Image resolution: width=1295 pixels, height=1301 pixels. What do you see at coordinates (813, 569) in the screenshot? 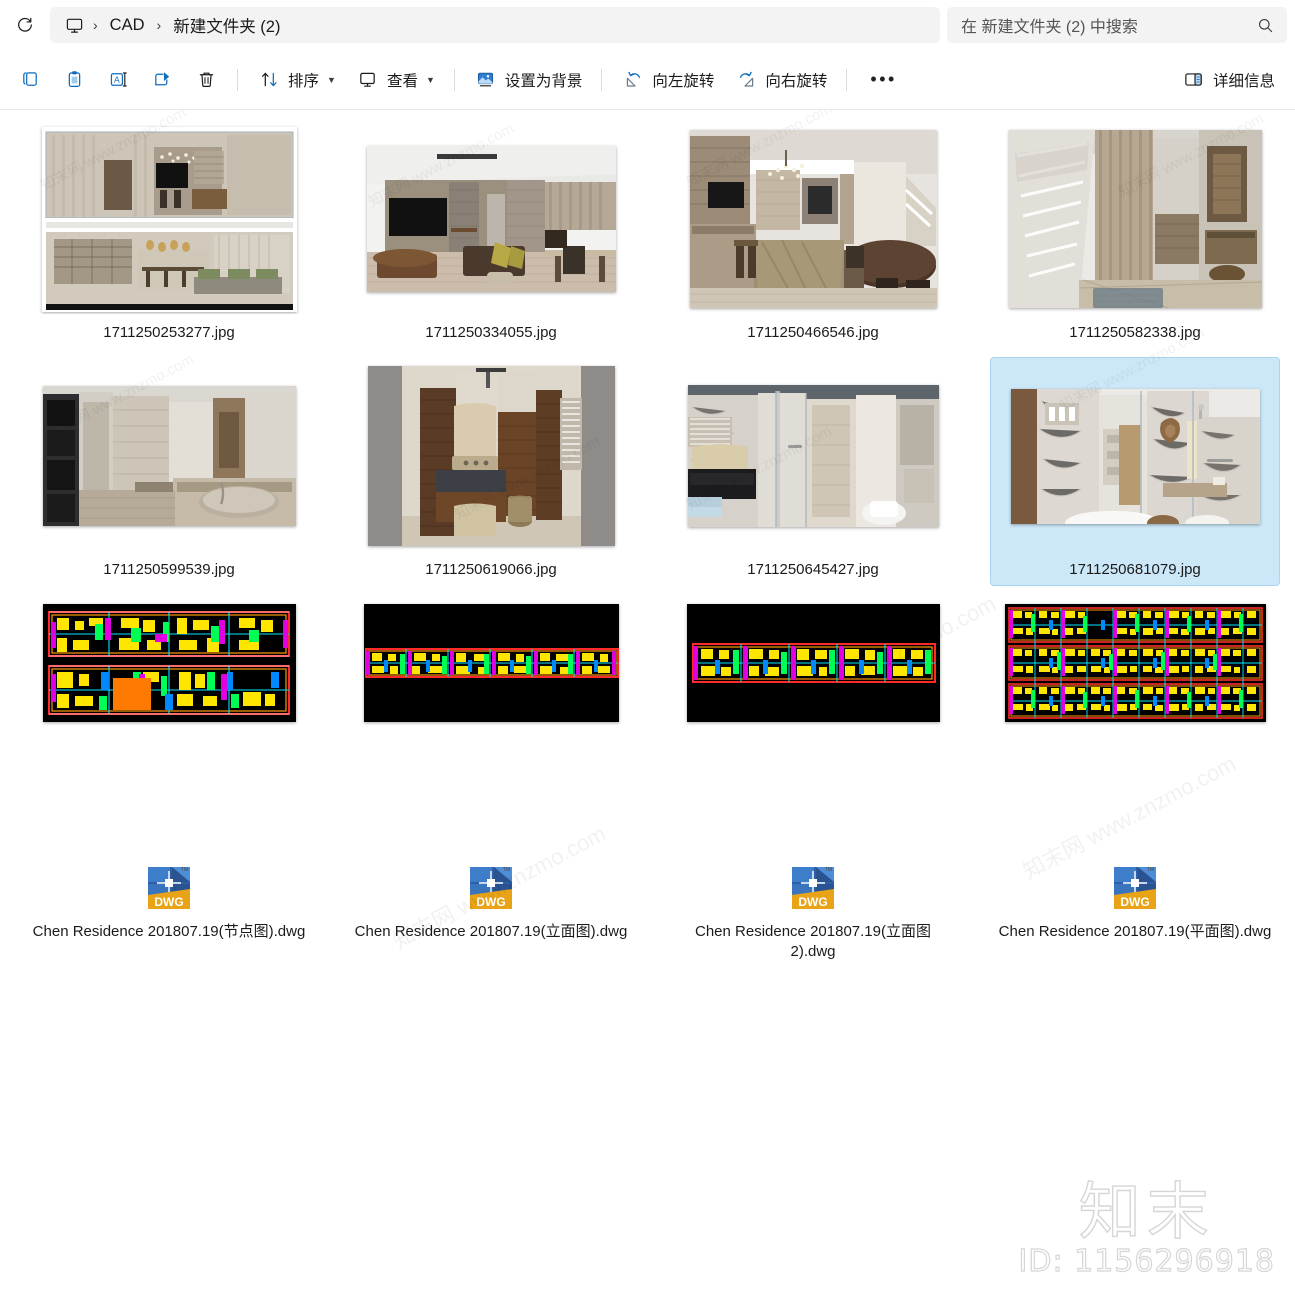
I see `file-name: 1711250645427.jpg` at bounding box center [813, 569].